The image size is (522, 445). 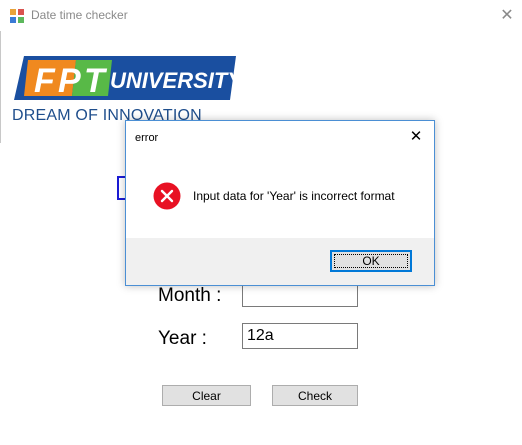 I want to click on logo-letter-p: P, so click(x=69, y=81).